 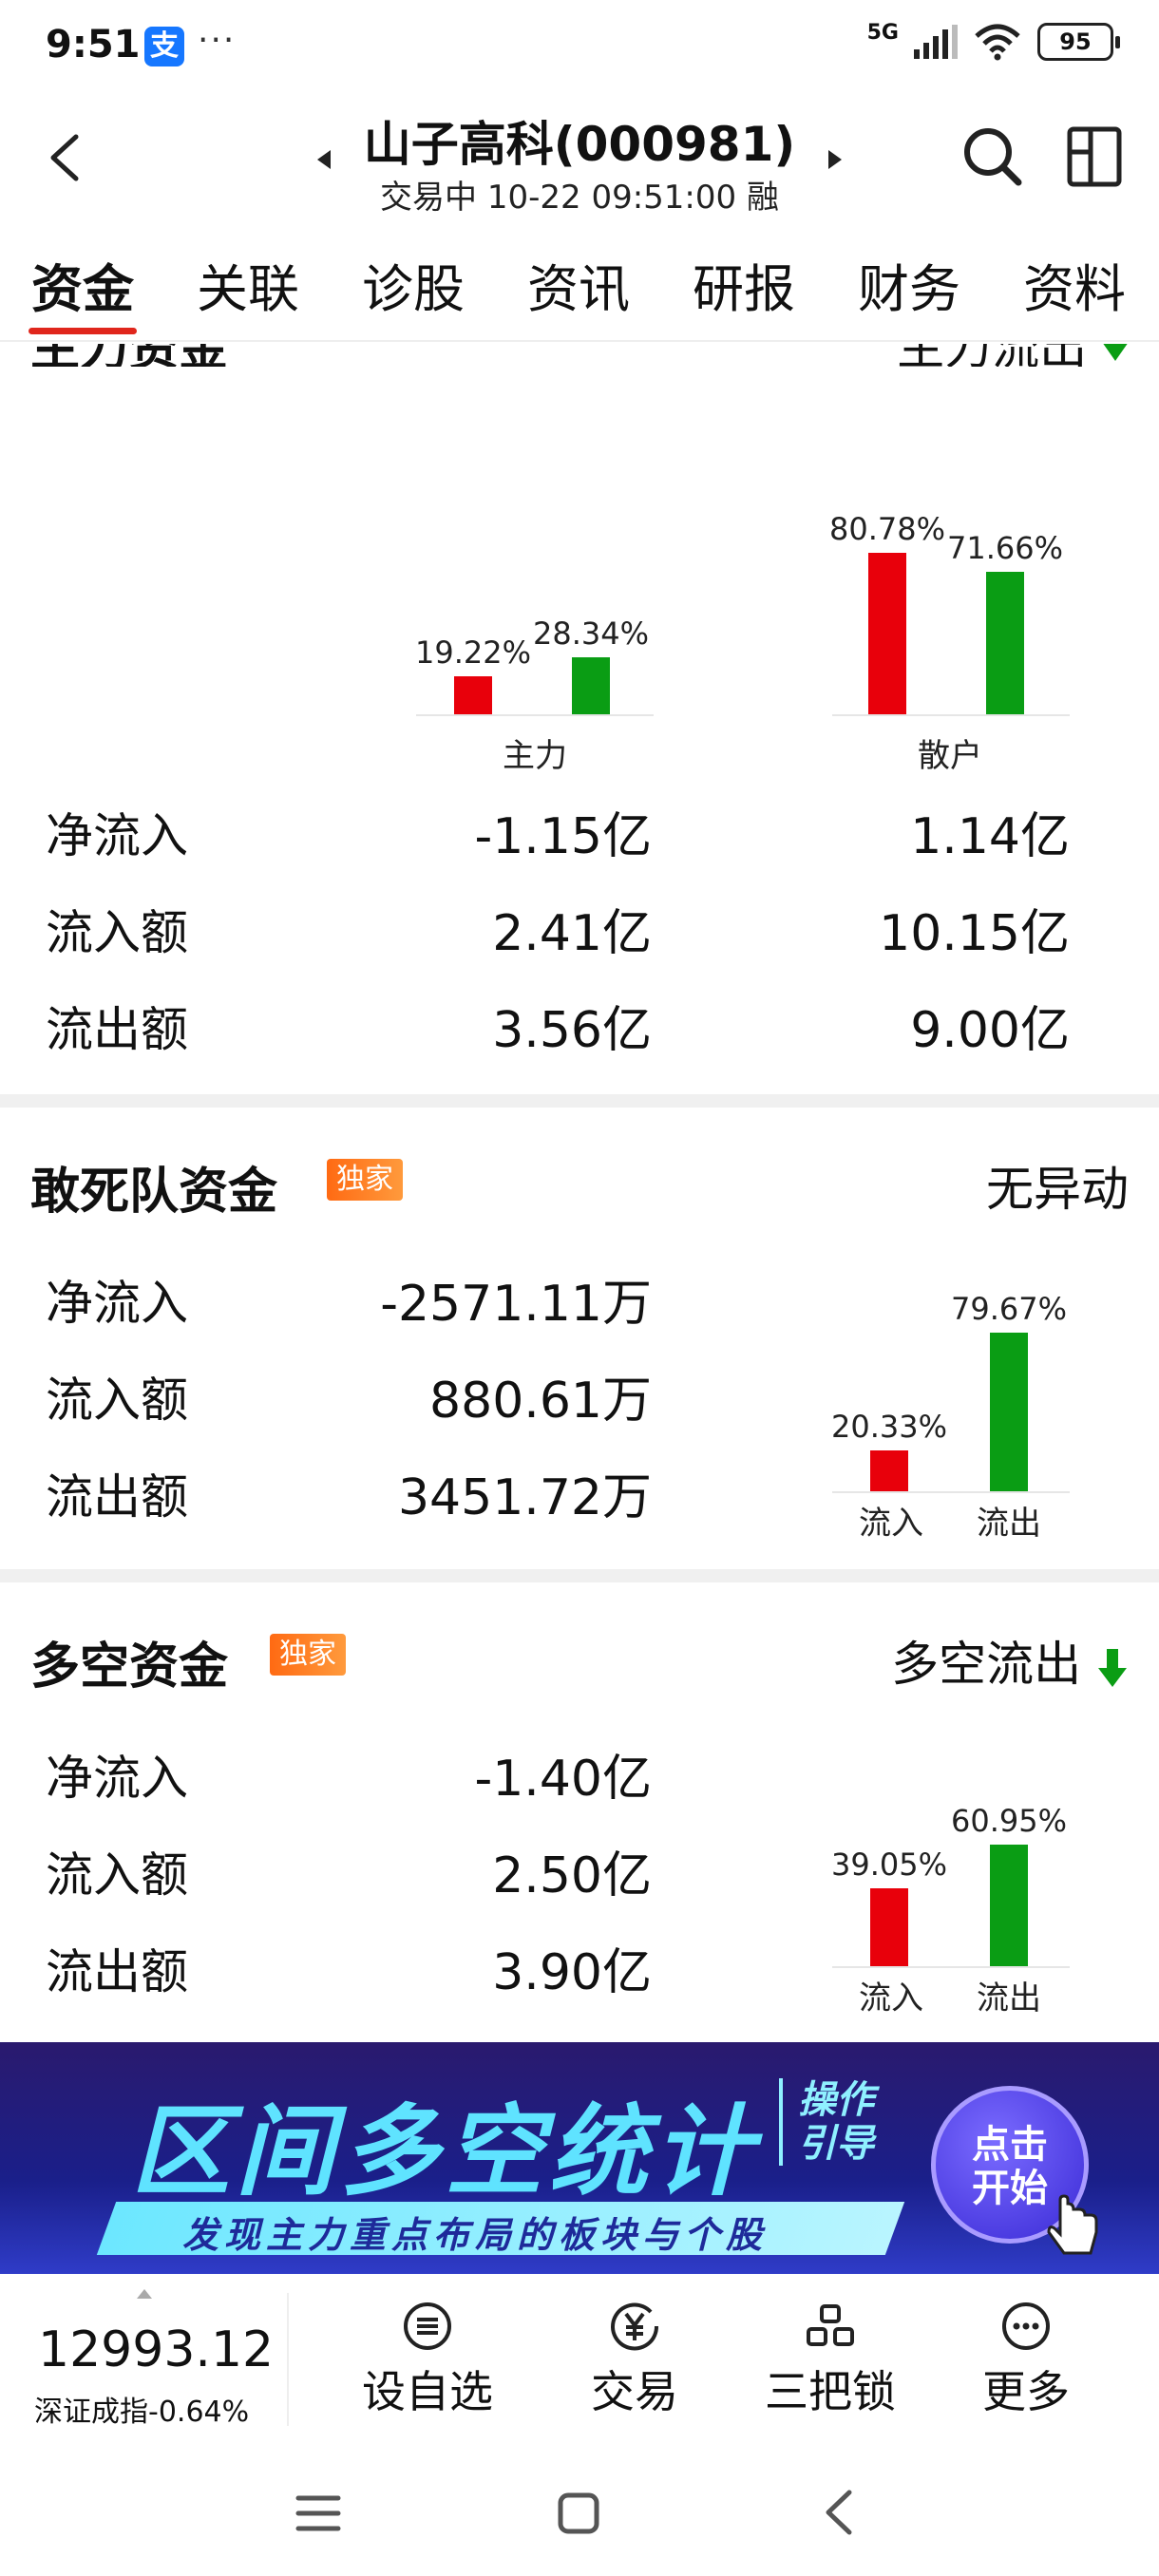 What do you see at coordinates (427, 2326) in the screenshot?
I see `list-circle-icon` at bounding box center [427, 2326].